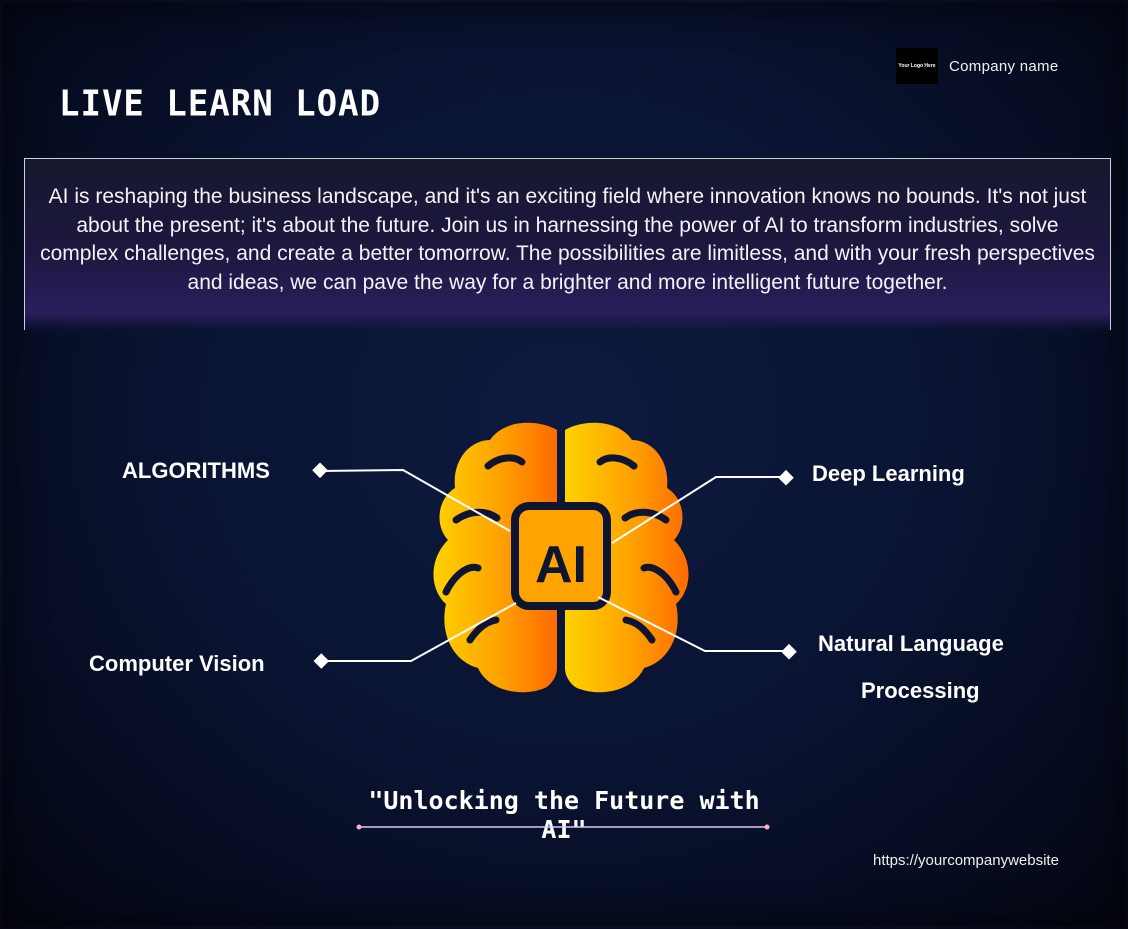 The image size is (1128, 929). Describe the element at coordinates (966, 860) in the screenshot. I see `website-link: https://yourcompanywebsite` at that location.